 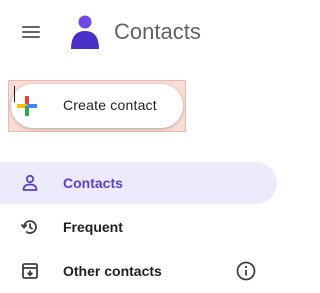 I want to click on multicolor-plus-icon, so click(x=27, y=106).